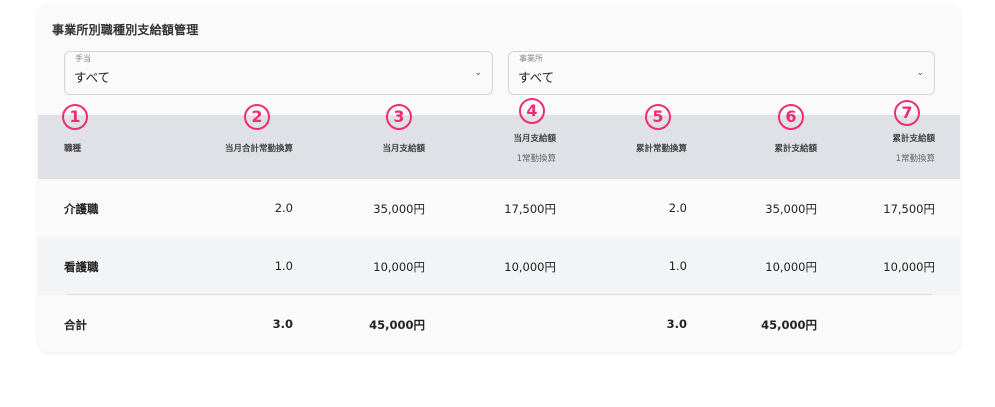 This screenshot has height=407, width=995. Describe the element at coordinates (283, 208) in the screenshot. I see `cell-month-fte-total: 2.0` at that location.